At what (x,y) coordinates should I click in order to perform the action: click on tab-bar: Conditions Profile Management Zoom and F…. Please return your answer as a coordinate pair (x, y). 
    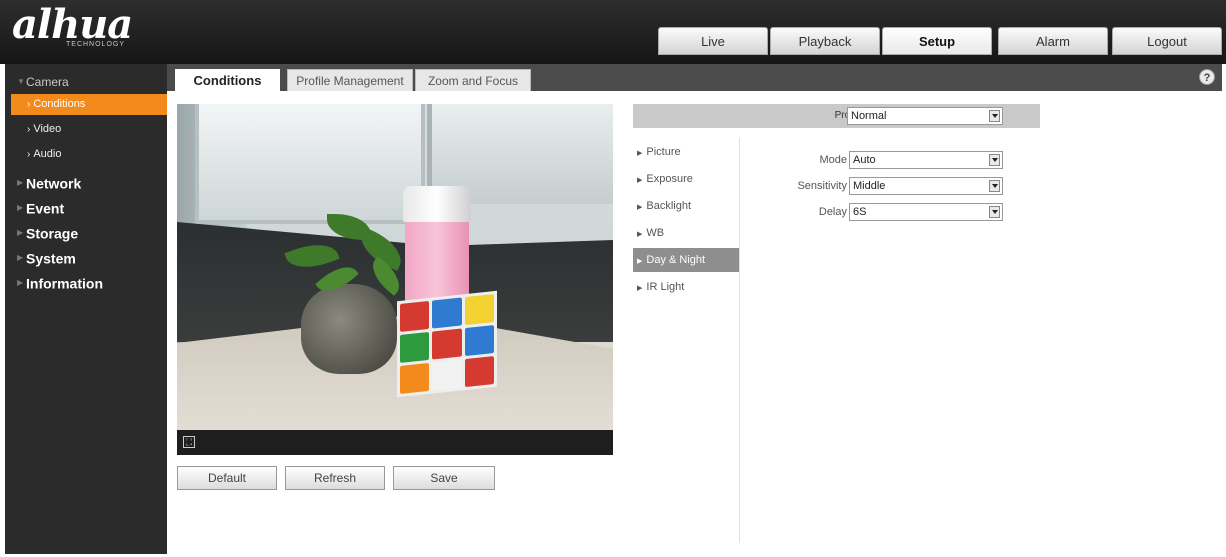
    Looking at the image, I should click on (694, 77).